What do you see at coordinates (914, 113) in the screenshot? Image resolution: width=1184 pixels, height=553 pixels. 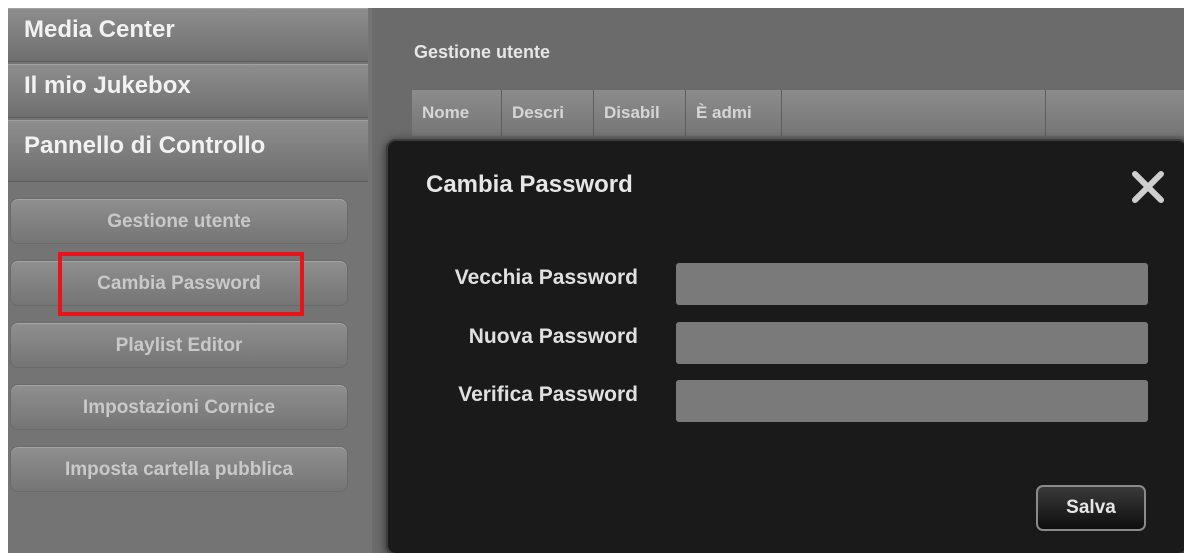 I see `column-header-empty` at bounding box center [914, 113].